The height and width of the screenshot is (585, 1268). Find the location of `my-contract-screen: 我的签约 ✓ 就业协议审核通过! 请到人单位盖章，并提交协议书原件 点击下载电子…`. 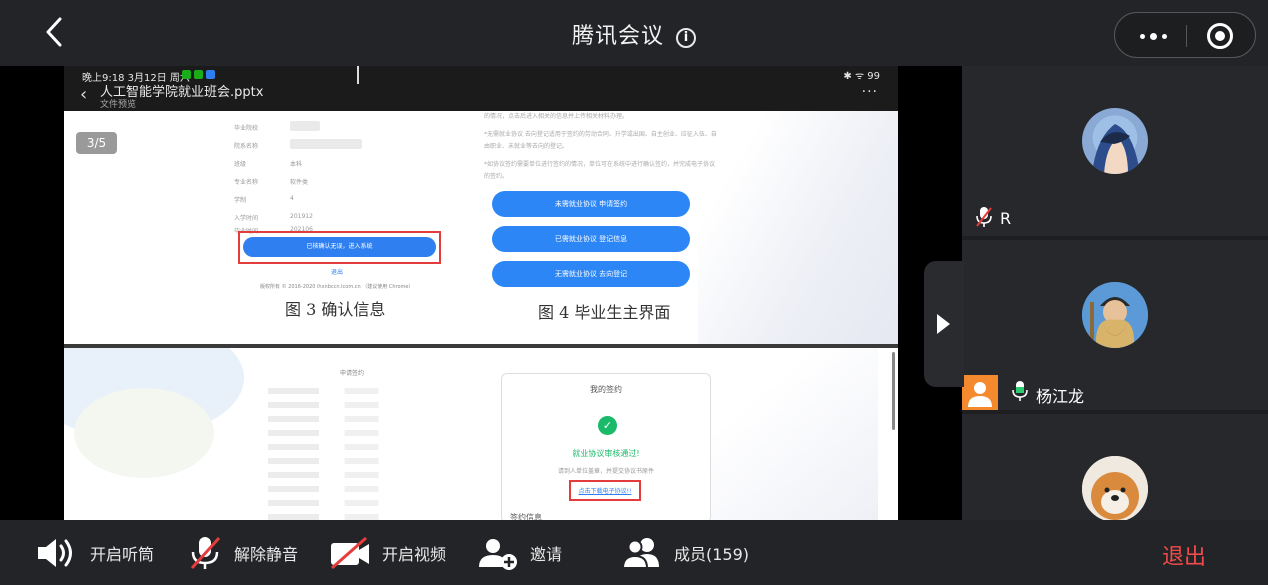

my-contract-screen: 我的签约 ✓ 就业协议审核通过! 请到人单位盖章，并提交协议书原件 点击下载电子… is located at coordinates (606, 446).